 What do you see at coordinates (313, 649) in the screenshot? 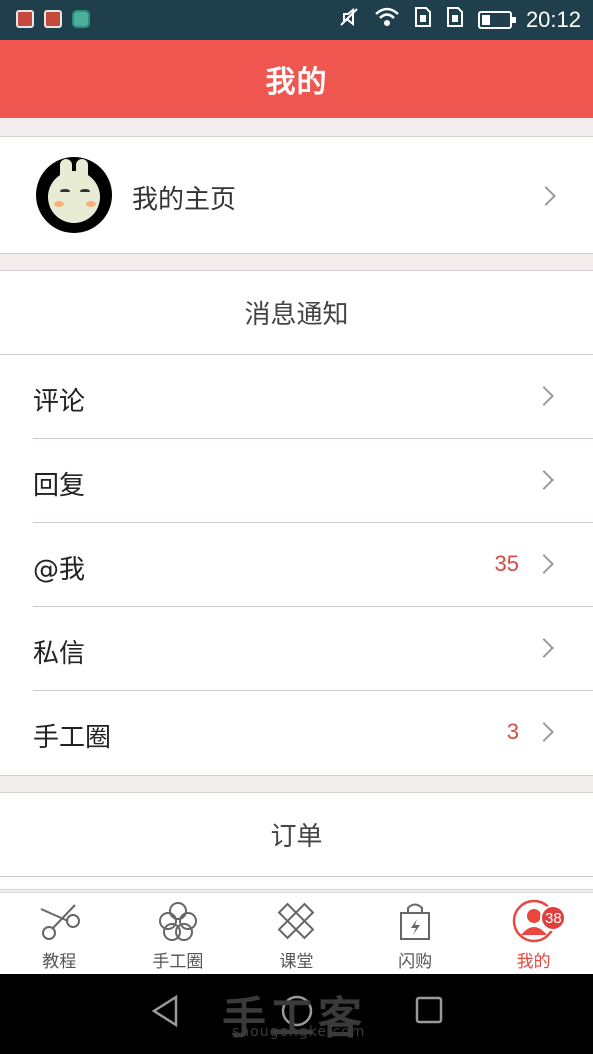
I see `list-item-private-messages: 私信` at bounding box center [313, 649].